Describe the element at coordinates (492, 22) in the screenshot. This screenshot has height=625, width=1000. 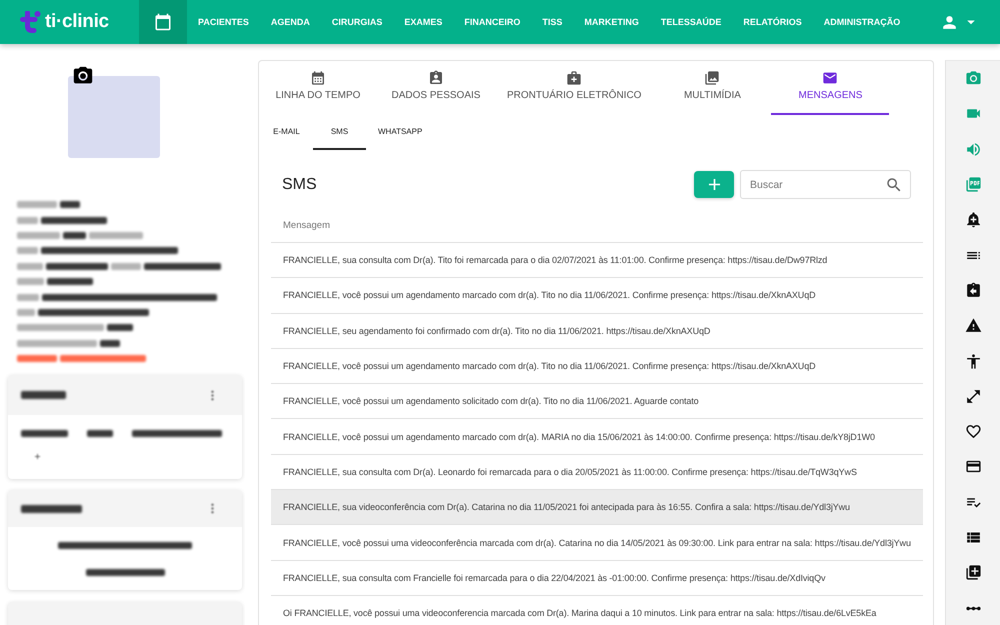
I see `nav-link: FINANCEIRO` at that location.